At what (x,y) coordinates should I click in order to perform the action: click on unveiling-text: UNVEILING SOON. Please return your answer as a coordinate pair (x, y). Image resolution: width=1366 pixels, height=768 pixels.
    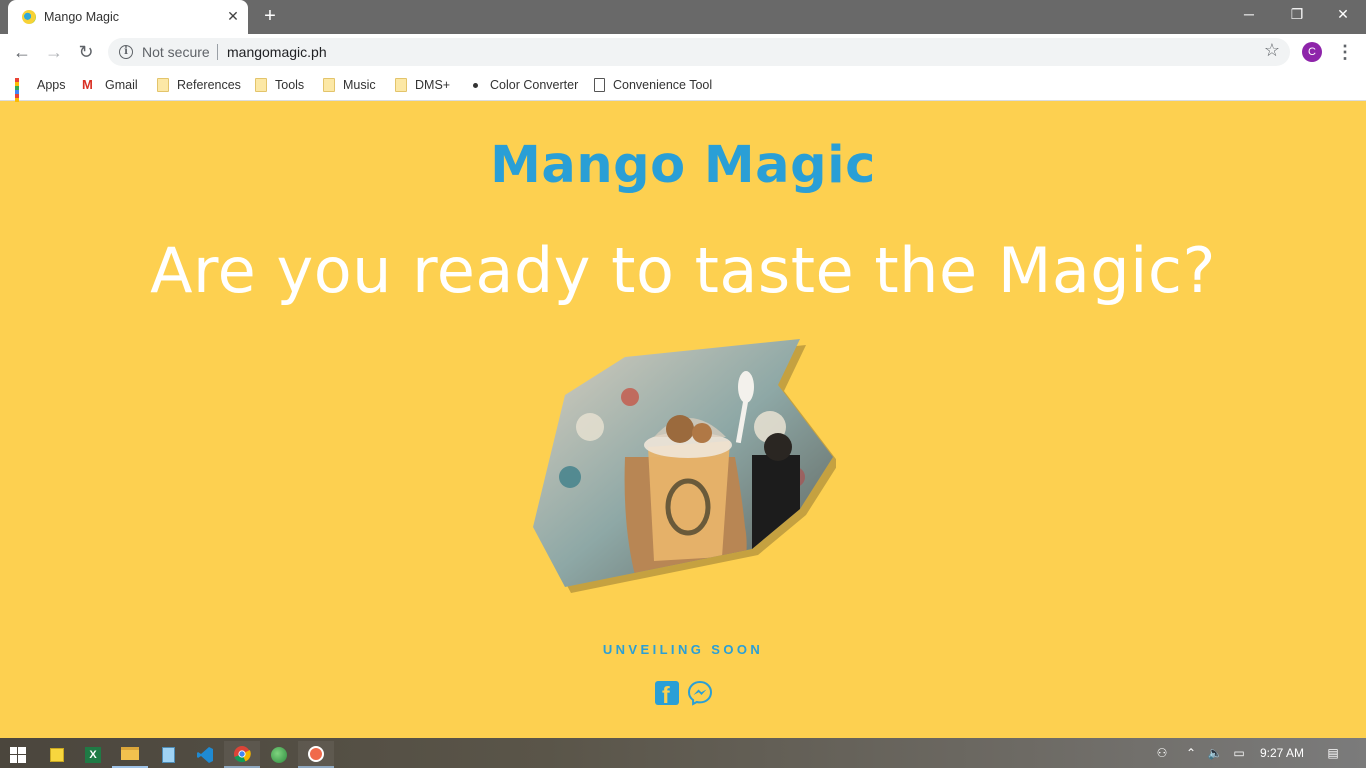
    Looking at the image, I should click on (683, 649).